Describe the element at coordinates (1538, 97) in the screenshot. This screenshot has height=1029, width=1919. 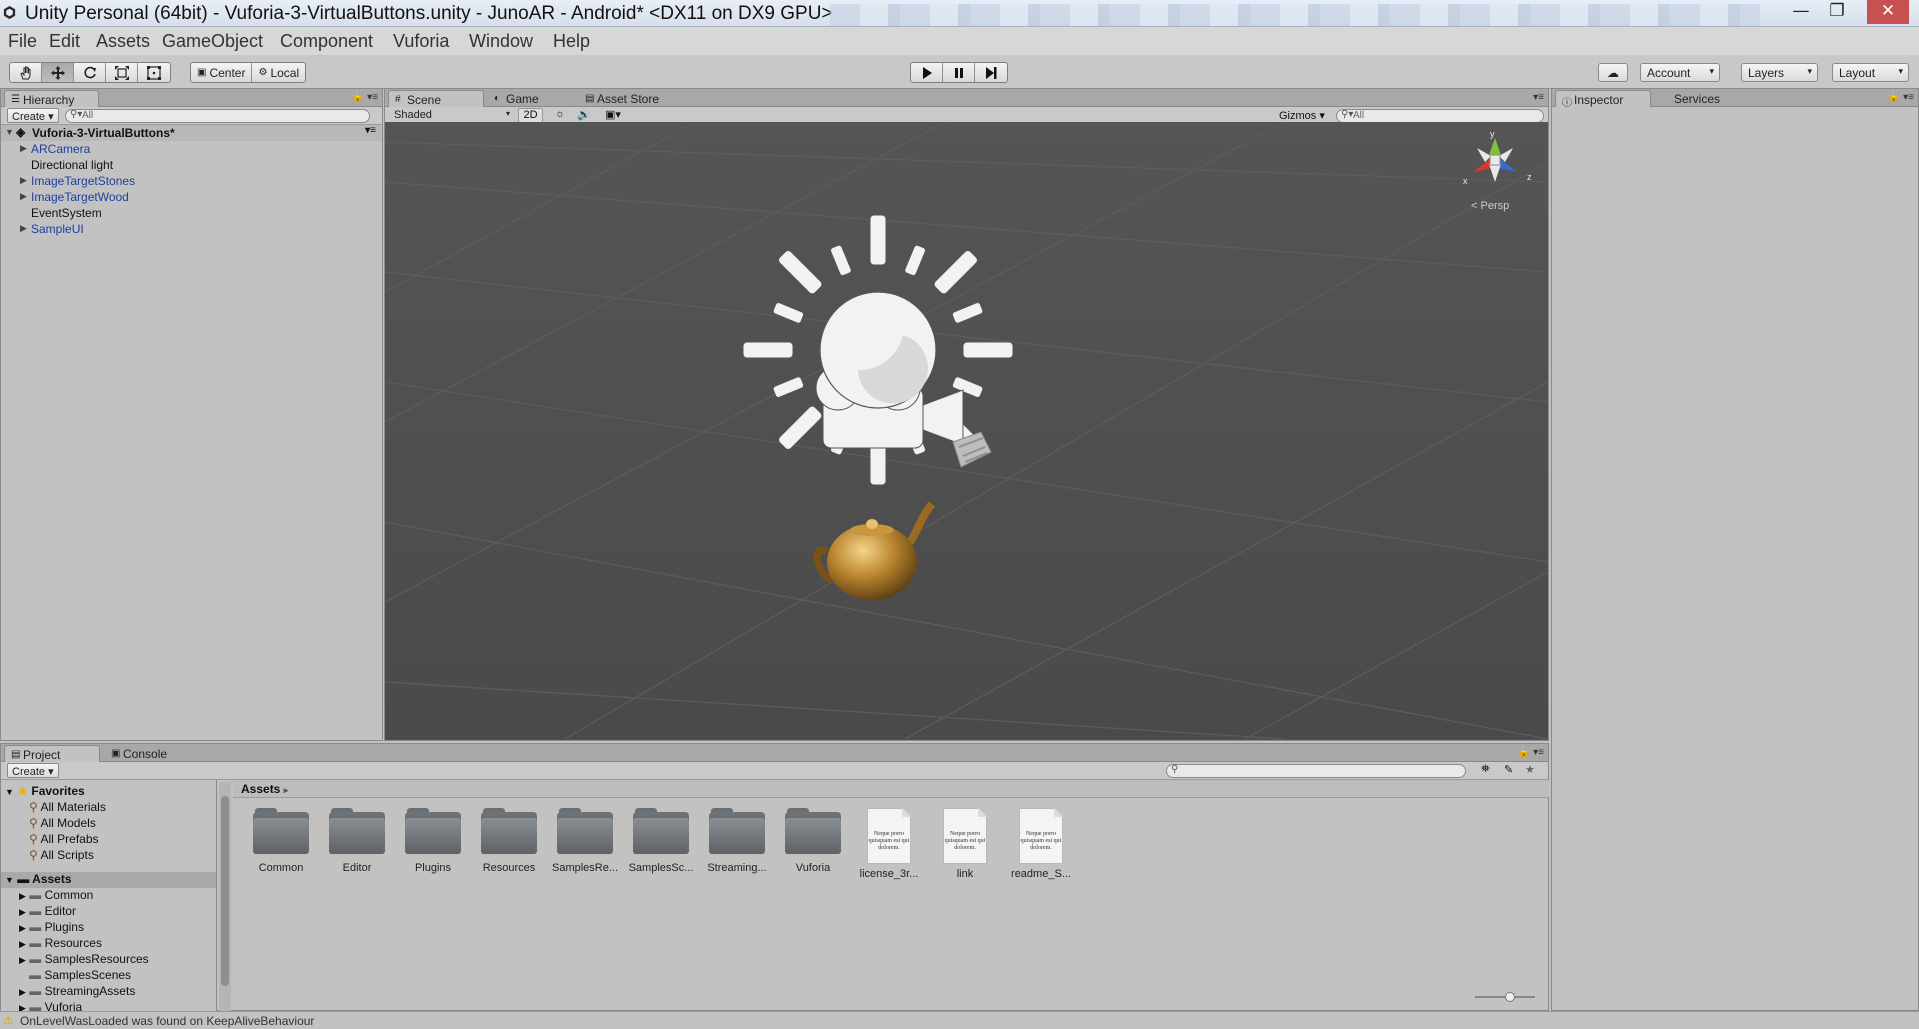
I see `panel-menu-icon: ▾≡` at that location.